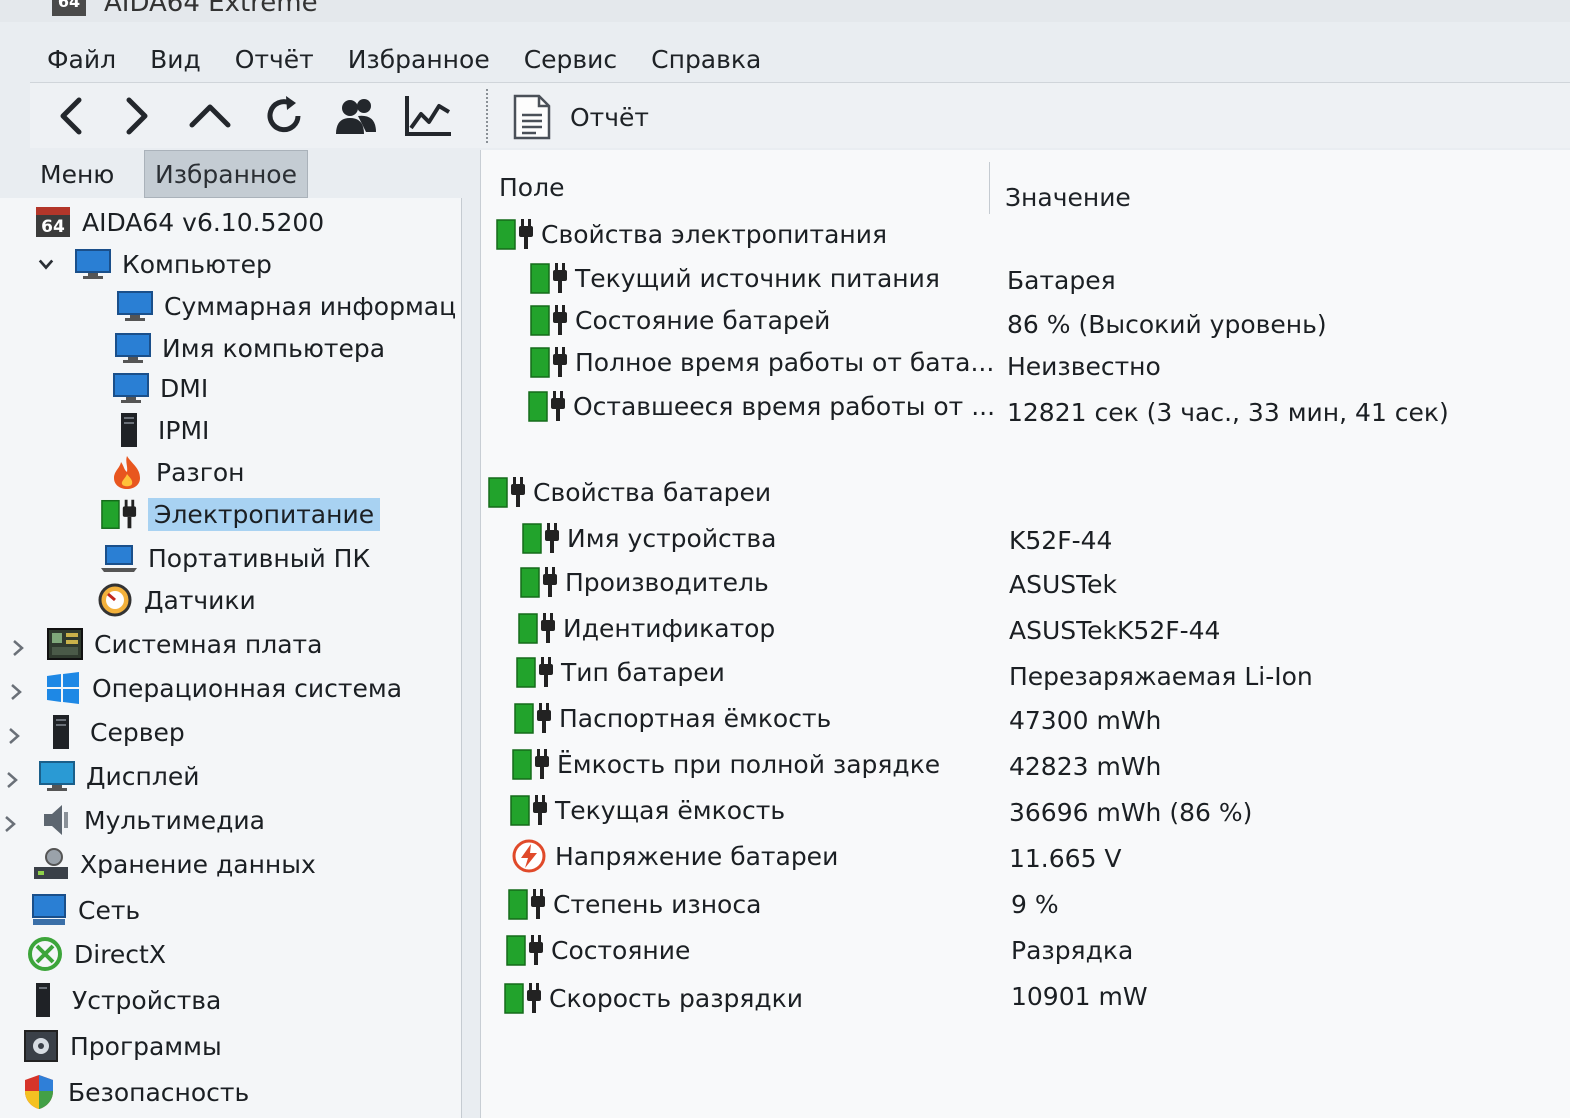  What do you see at coordinates (179, 222) in the screenshot?
I see `tree-item-root: 64 AIDA64 v6.10.5200` at bounding box center [179, 222].